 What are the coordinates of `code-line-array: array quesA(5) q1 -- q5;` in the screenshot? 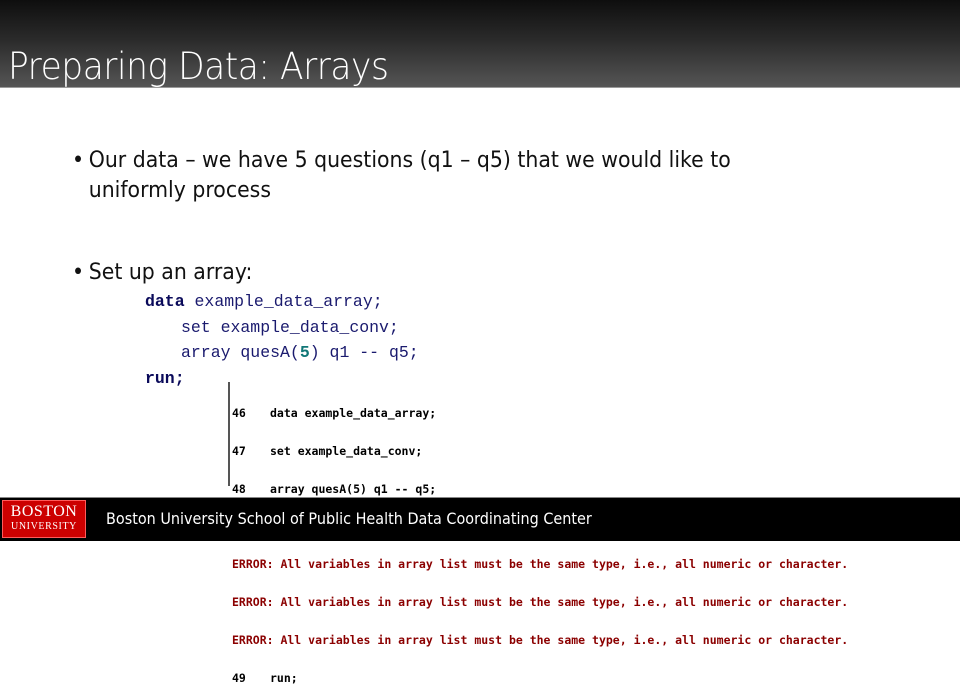 It's located at (300, 352).